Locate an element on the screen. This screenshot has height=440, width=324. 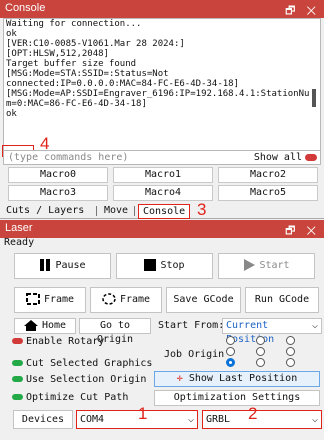
optimization-settings-button: Optimization Settings is located at coordinates (237, 398).